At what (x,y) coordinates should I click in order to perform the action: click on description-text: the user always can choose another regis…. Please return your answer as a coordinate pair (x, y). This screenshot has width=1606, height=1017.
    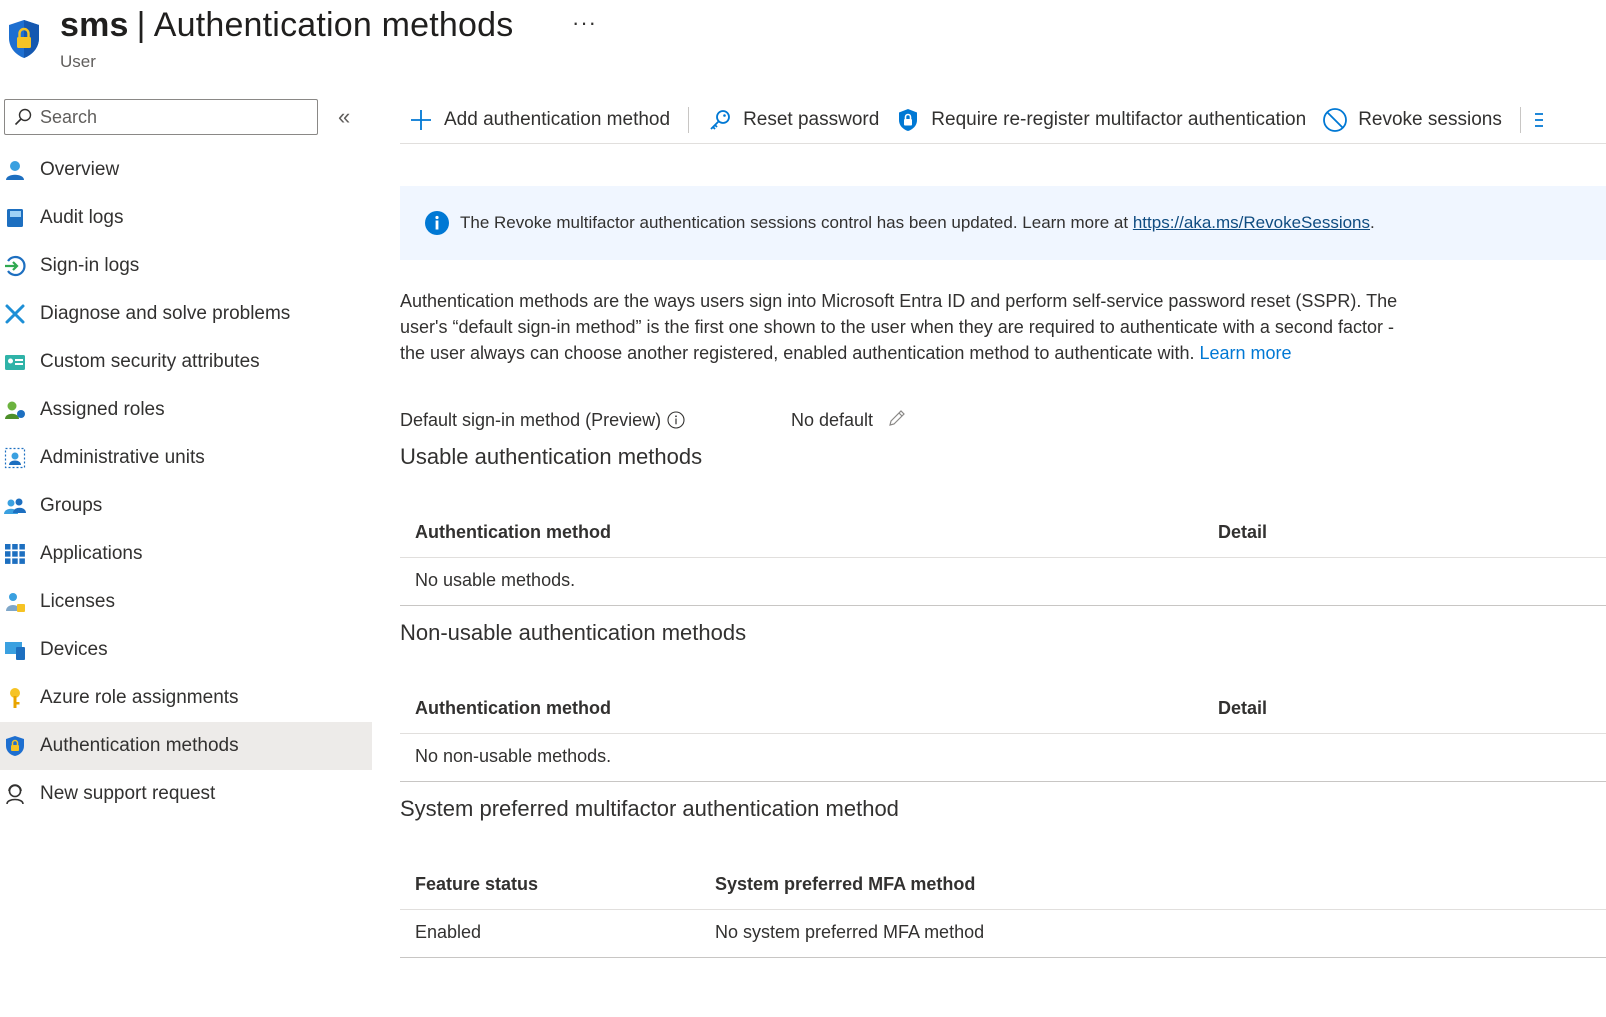
    Looking at the image, I should click on (800, 353).